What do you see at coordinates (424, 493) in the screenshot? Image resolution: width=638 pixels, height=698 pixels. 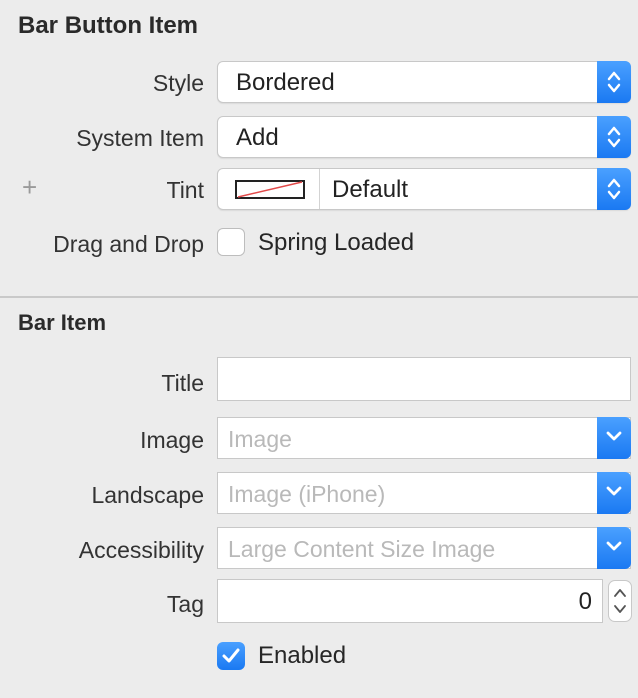 I see `landscape-combo: Image (iPhone)` at bounding box center [424, 493].